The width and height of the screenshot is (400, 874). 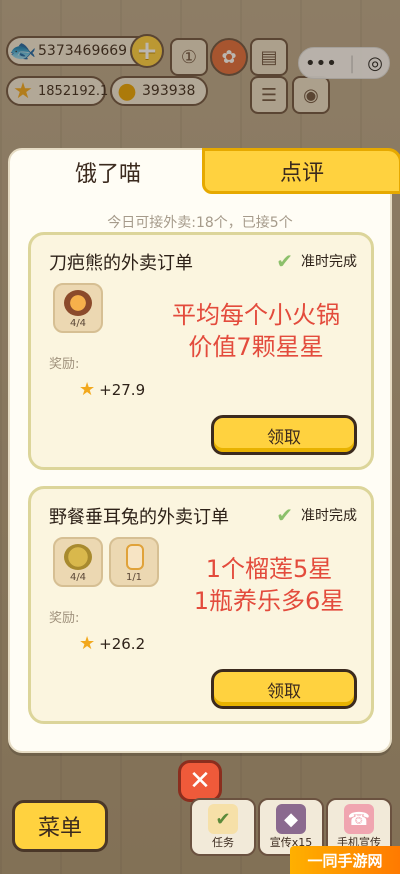 I want to click on annotation-note: 平均每个小火锅 价值7颗星星, so click(x=256, y=331).